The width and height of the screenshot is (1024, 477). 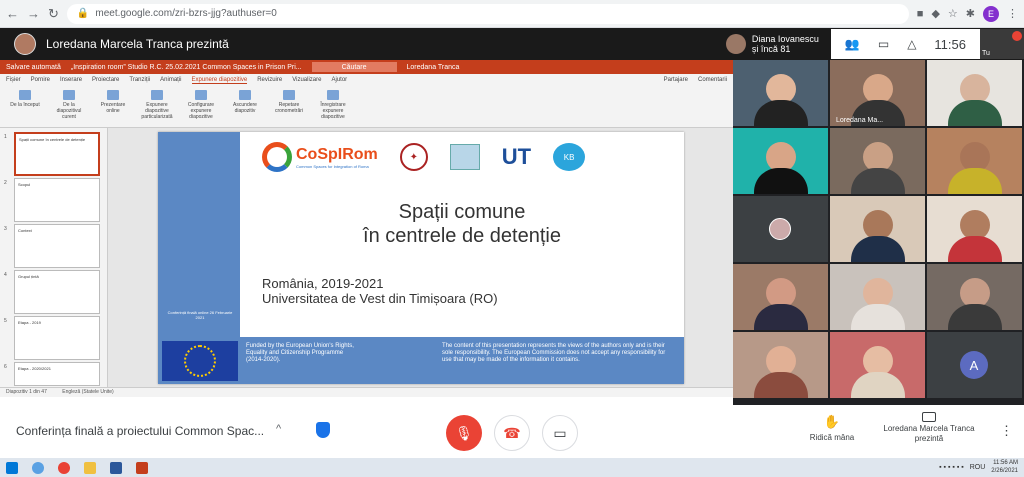 What do you see at coordinates (953, 13) in the screenshot?
I see `star-icon: ☆` at bounding box center [953, 13].